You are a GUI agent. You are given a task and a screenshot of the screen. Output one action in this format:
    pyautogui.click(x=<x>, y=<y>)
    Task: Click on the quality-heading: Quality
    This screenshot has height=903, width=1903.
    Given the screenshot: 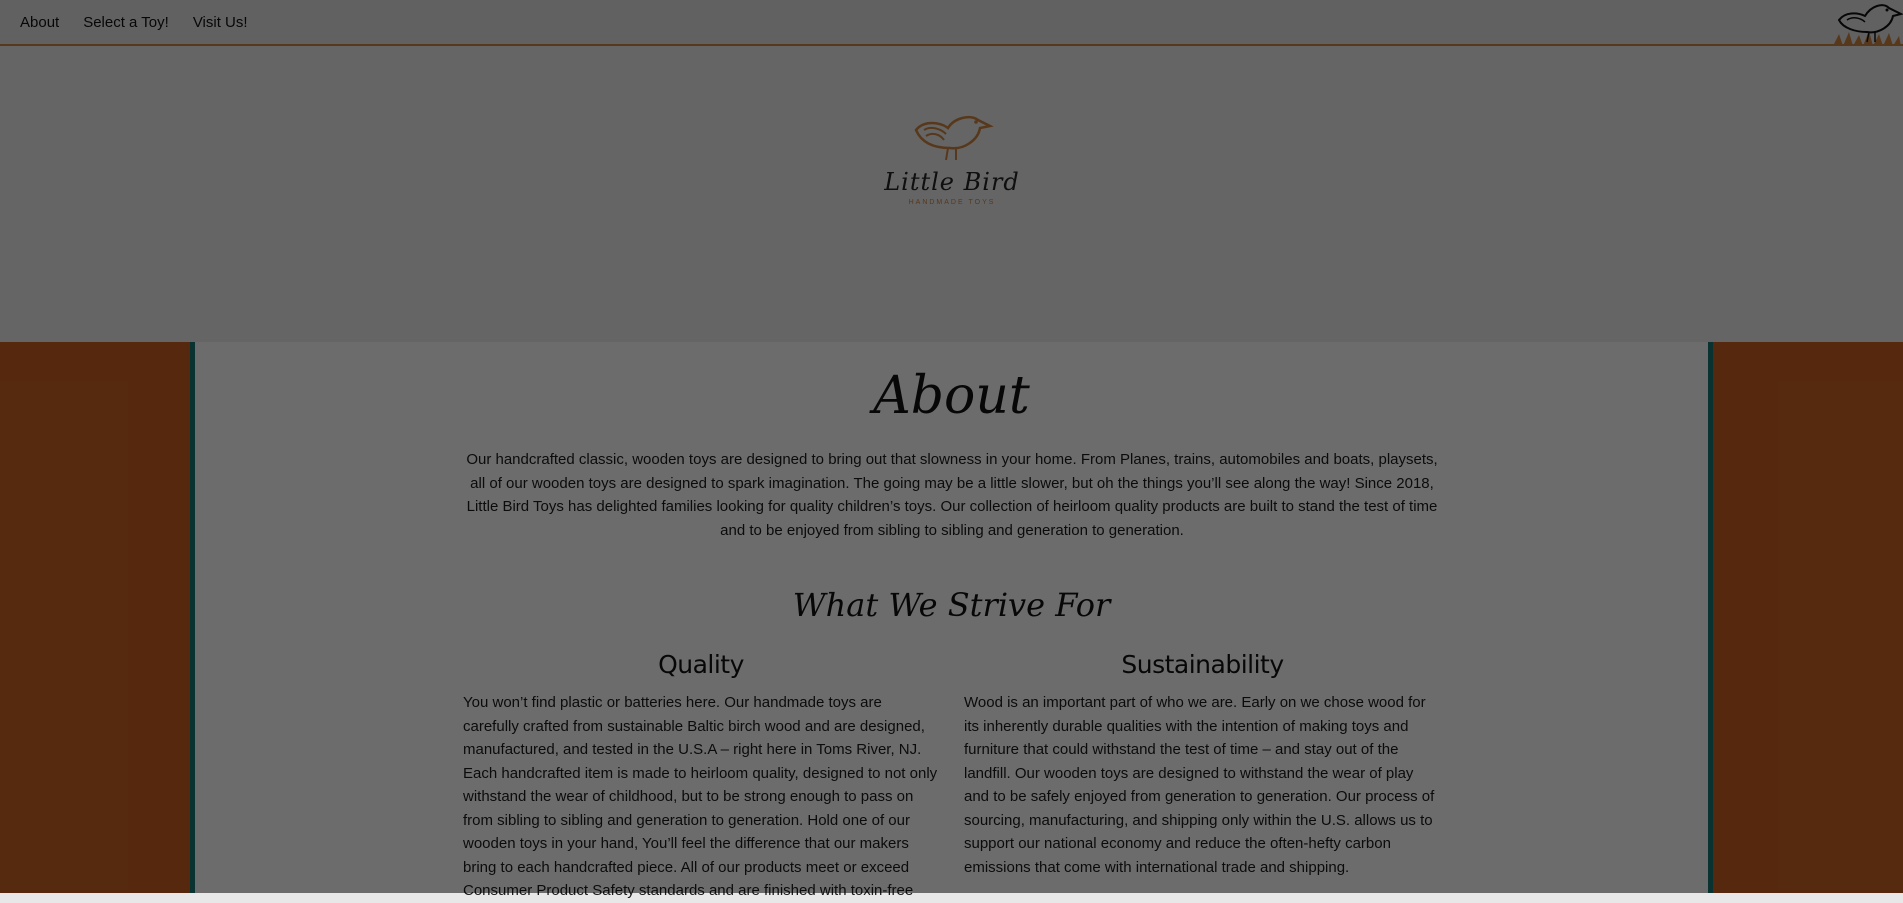 What is the action you would take?
    pyautogui.click(x=701, y=664)
    